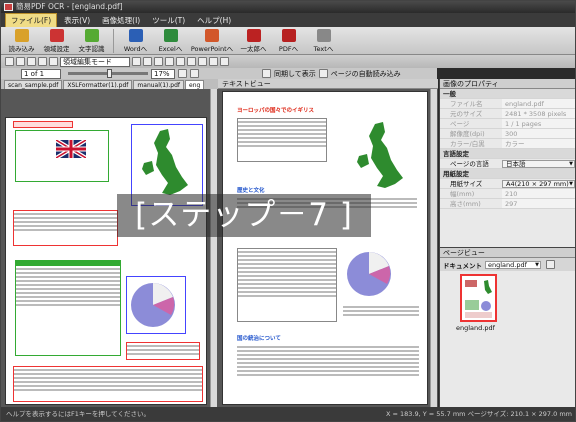  What do you see at coordinates (168, 20) in the screenshot?
I see `menu-tools: ツール(T)` at bounding box center [168, 20].